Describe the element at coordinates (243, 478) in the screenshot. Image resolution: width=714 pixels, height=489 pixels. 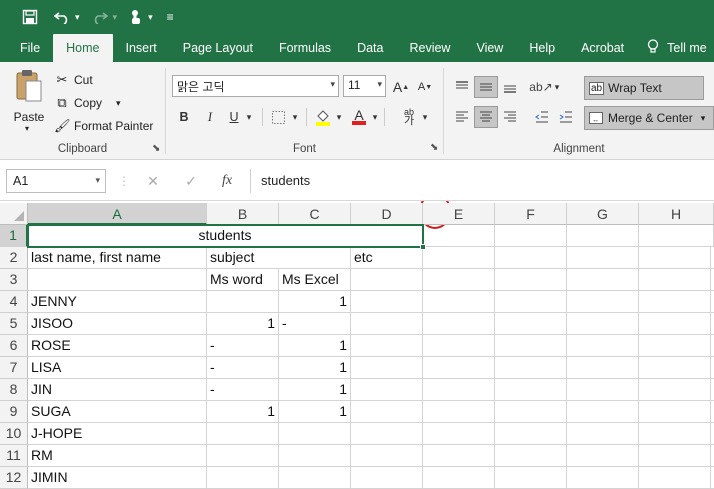
I see `cell-b12` at that location.